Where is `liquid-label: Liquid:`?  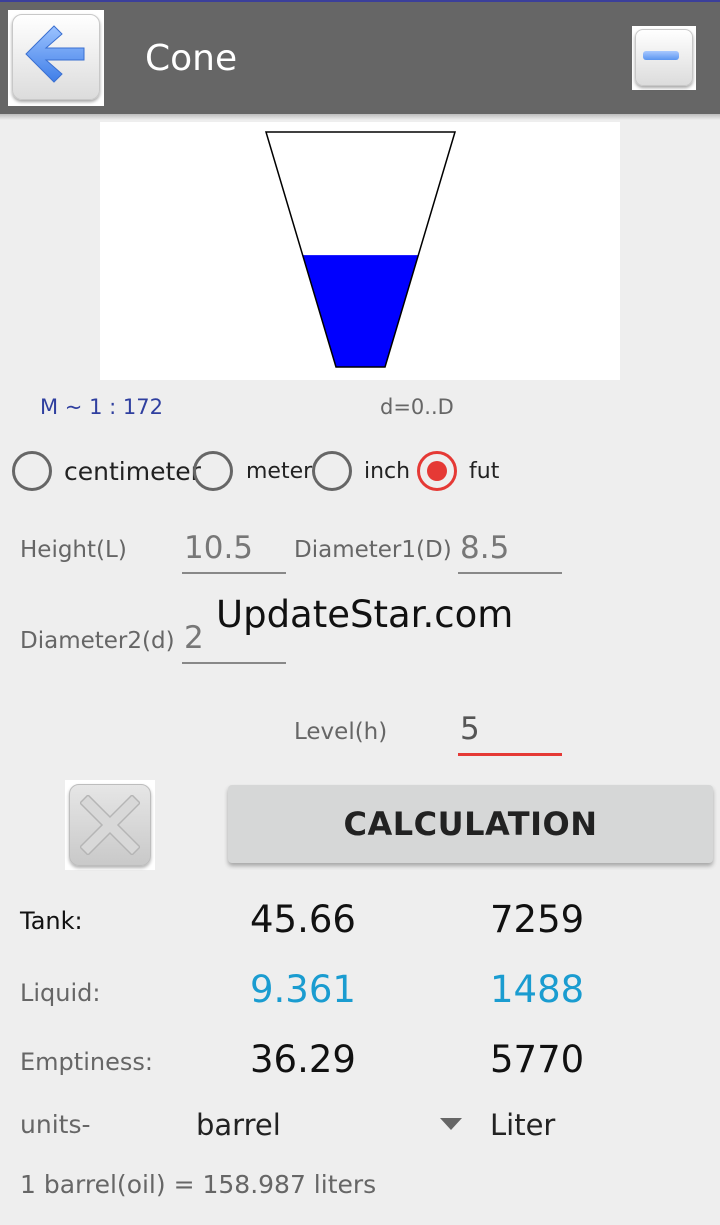
liquid-label: Liquid: is located at coordinates (60, 993).